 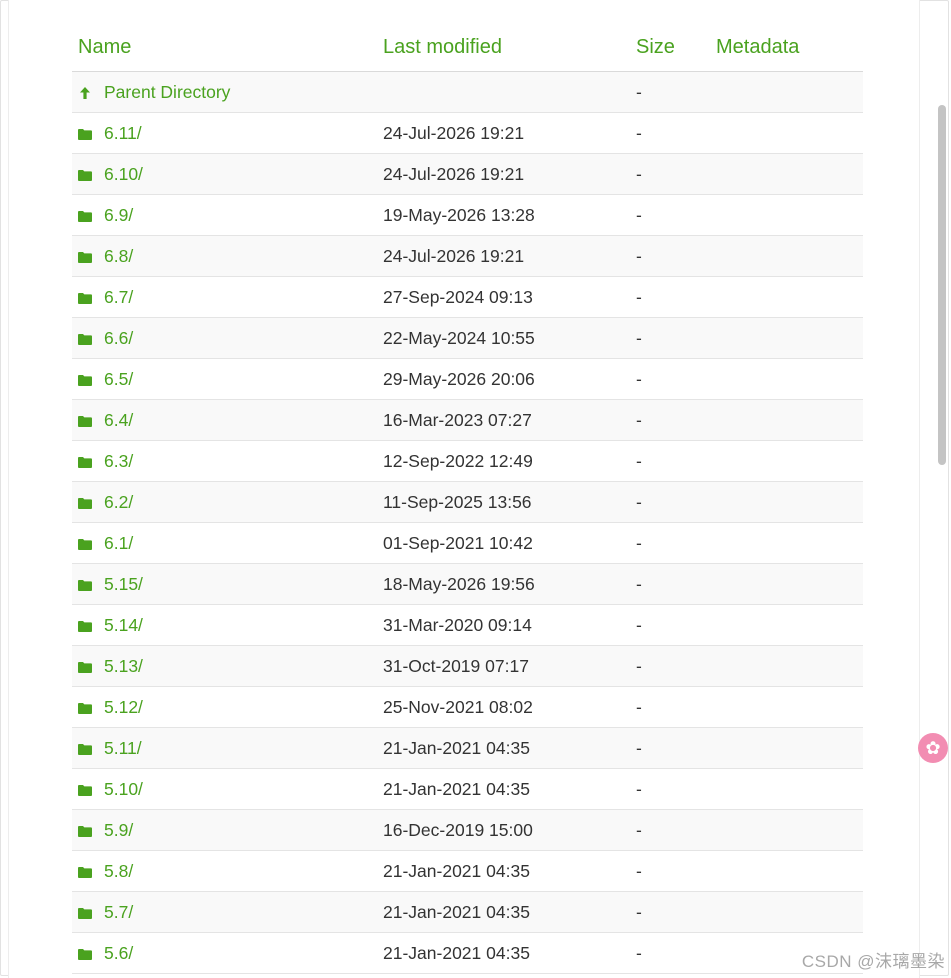 I want to click on parent-directory-cell: Parent Directory, so click(x=224, y=92).